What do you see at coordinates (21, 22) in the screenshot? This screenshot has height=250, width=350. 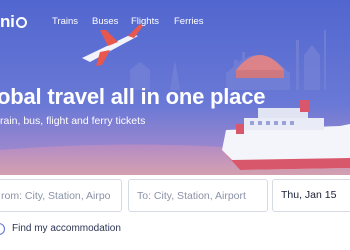 I see `logo-o-mark` at bounding box center [21, 22].